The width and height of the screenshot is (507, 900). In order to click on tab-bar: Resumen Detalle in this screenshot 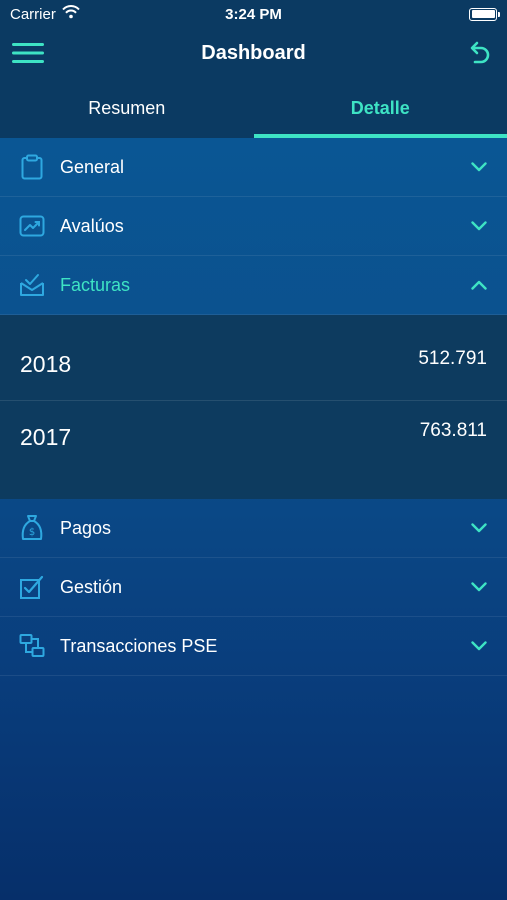, I will do `click(253, 108)`.